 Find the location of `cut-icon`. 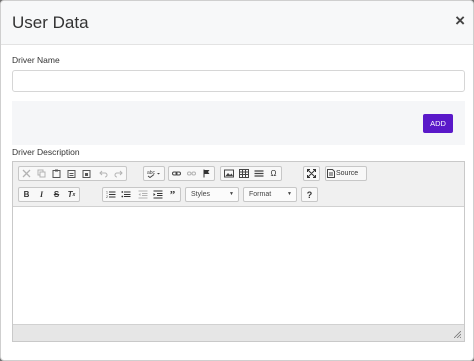

cut-icon is located at coordinates (26, 173).